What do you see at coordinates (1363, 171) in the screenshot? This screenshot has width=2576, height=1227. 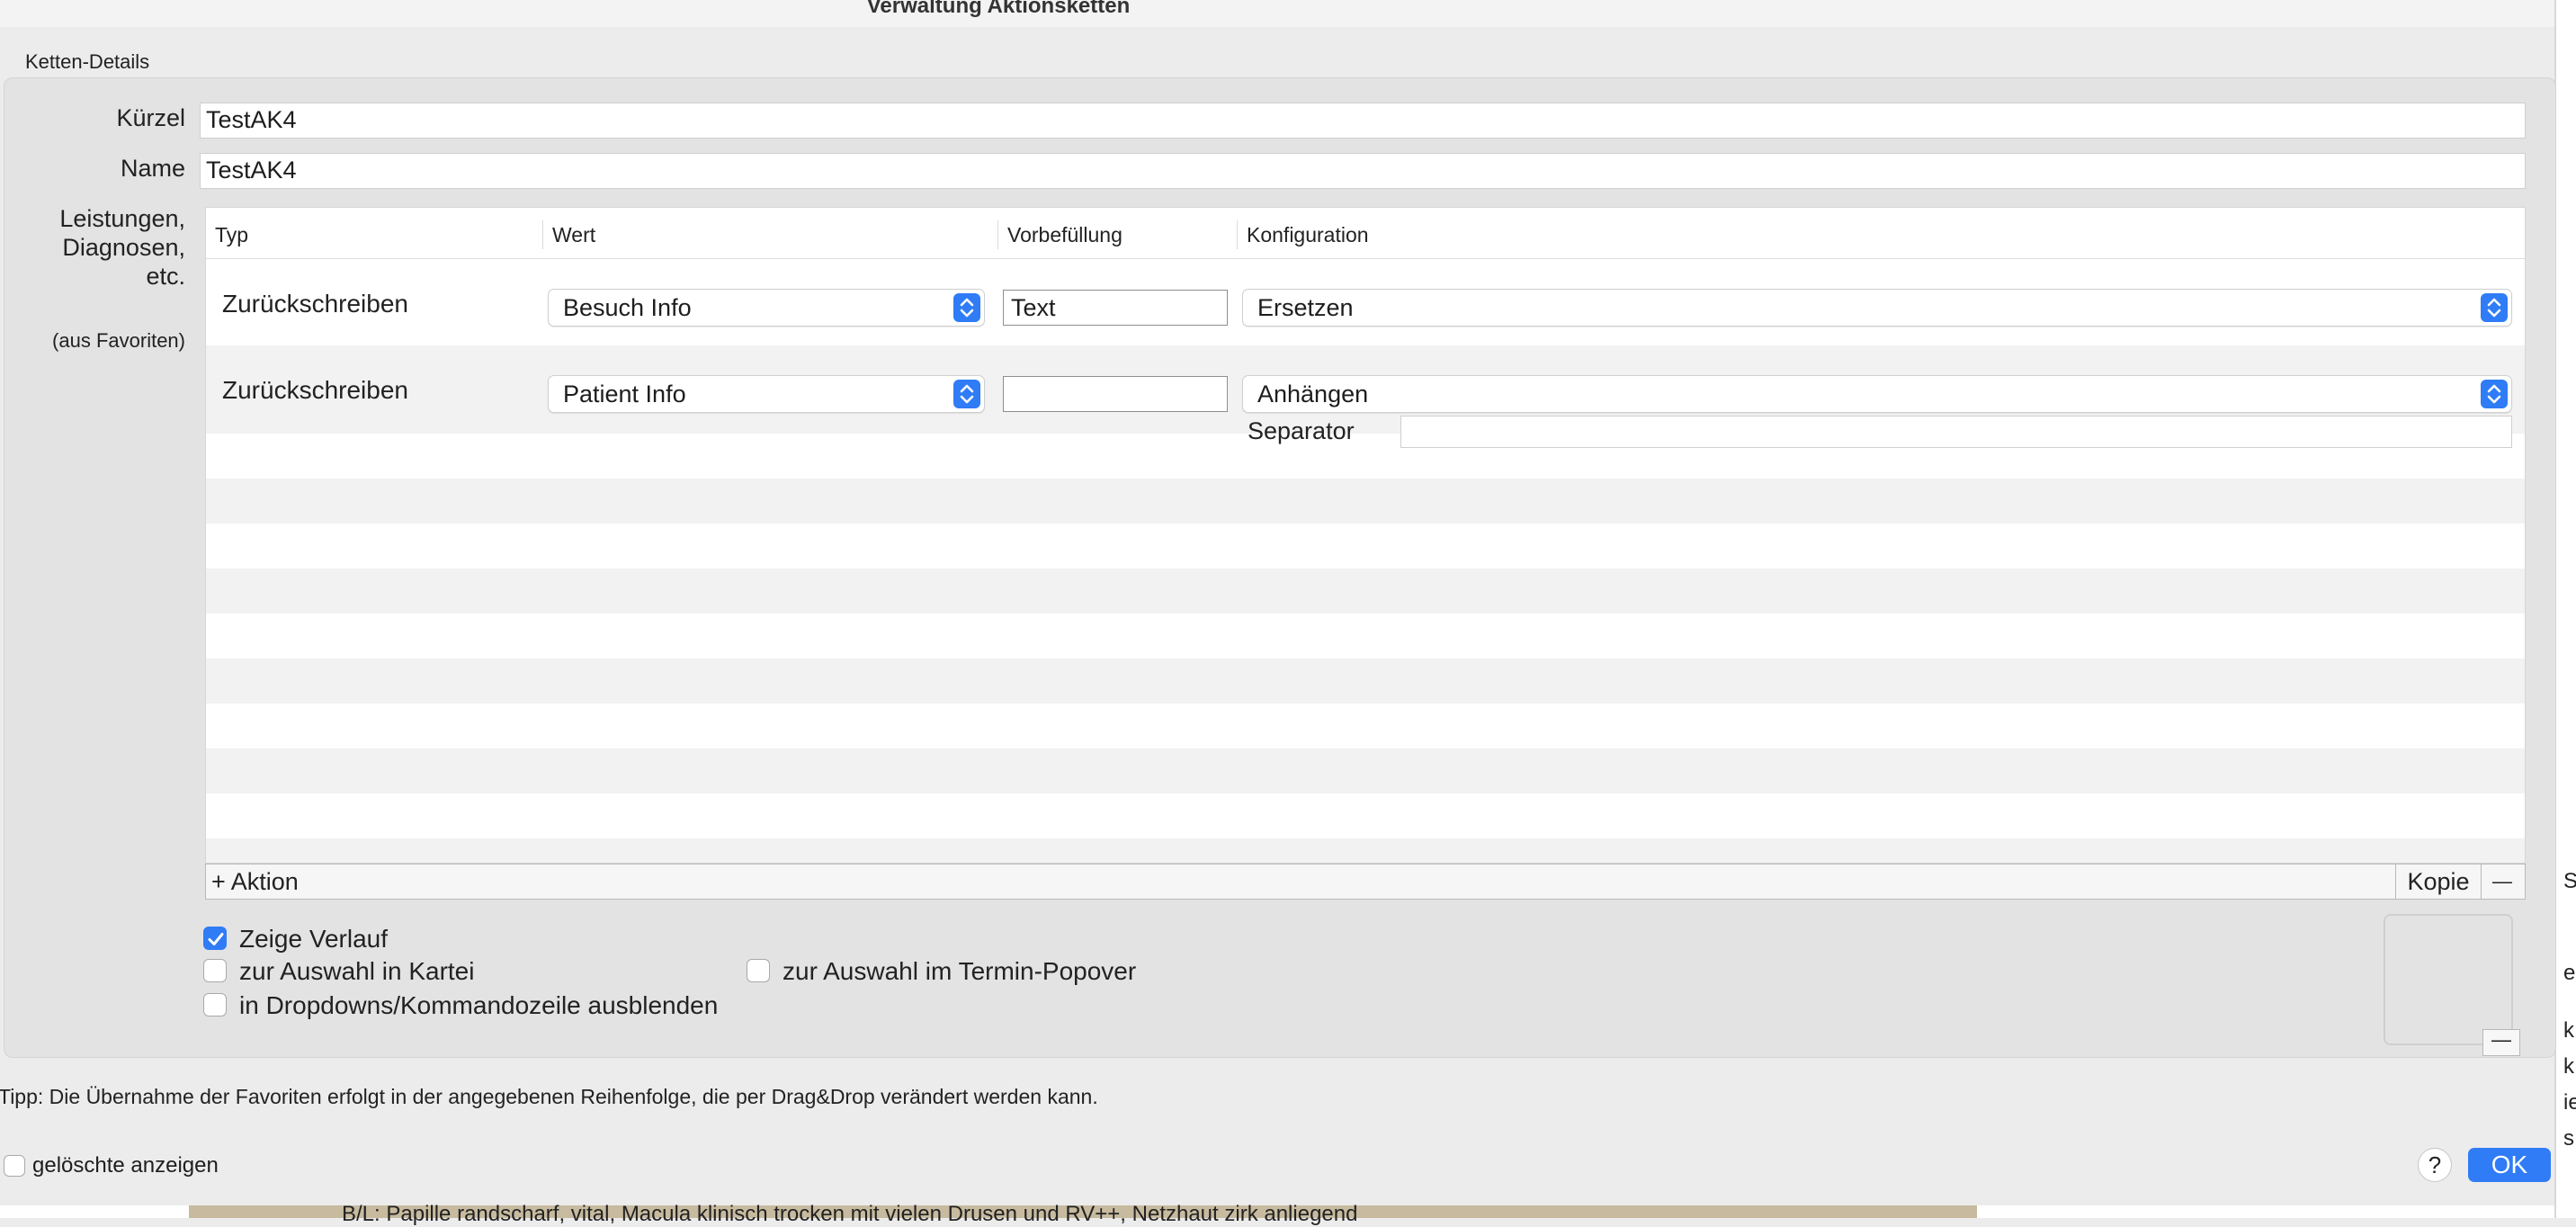 I see `name-field: TestAK4` at bounding box center [1363, 171].